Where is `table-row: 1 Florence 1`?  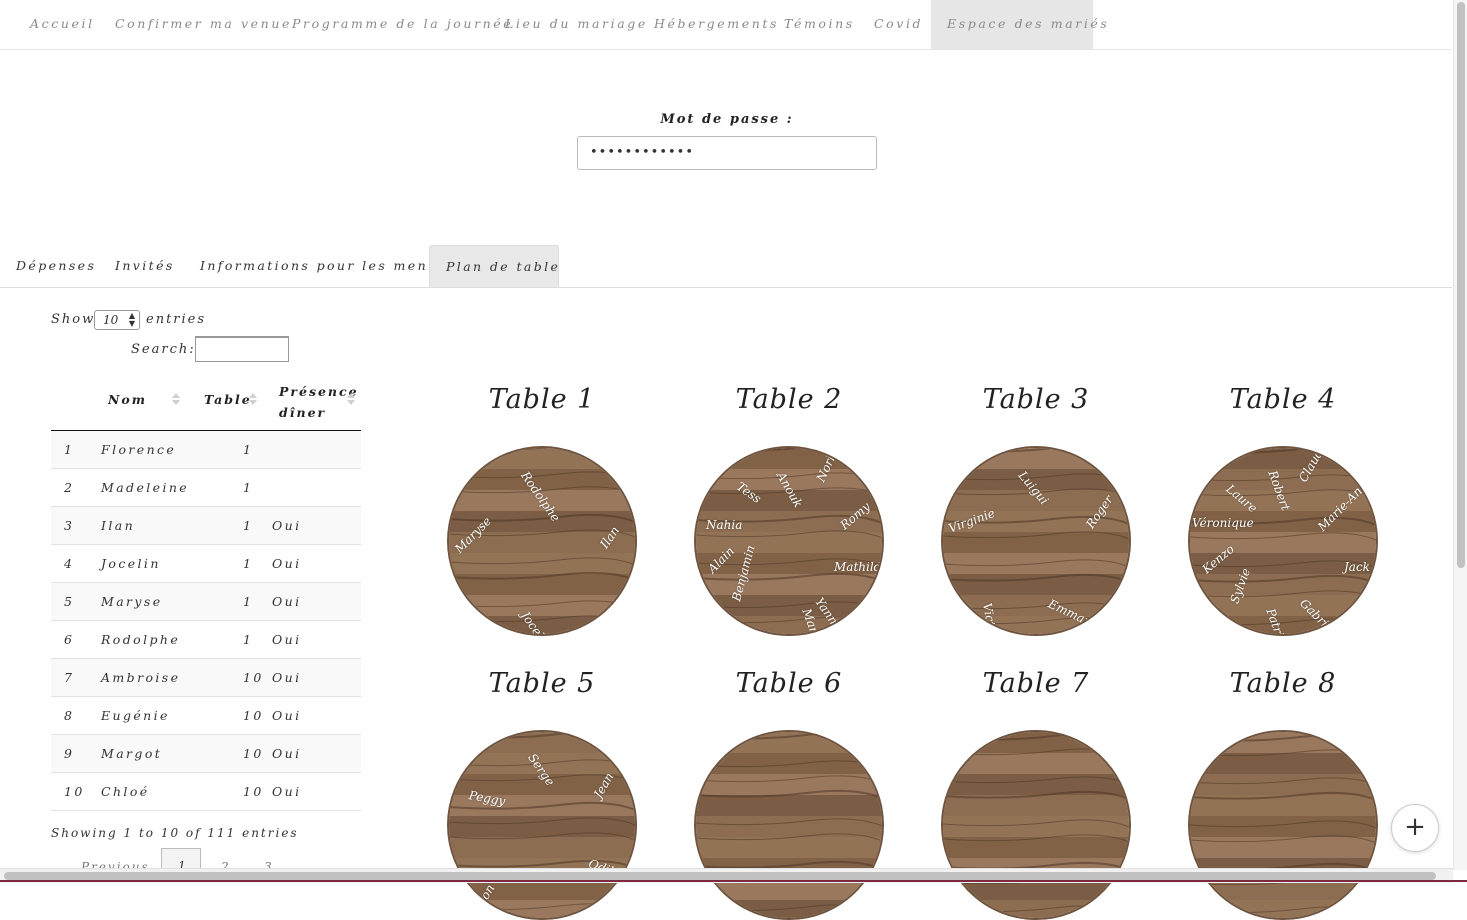 table-row: 1 Florence 1 is located at coordinates (206, 450).